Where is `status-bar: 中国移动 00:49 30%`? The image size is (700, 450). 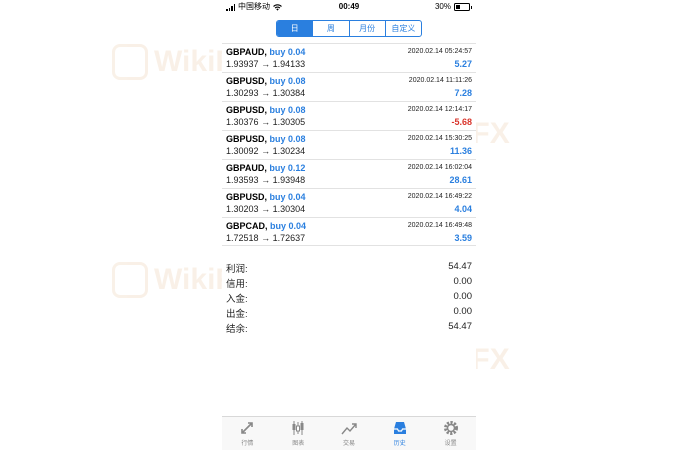 status-bar: 中国移动 00:49 30% is located at coordinates (349, 7).